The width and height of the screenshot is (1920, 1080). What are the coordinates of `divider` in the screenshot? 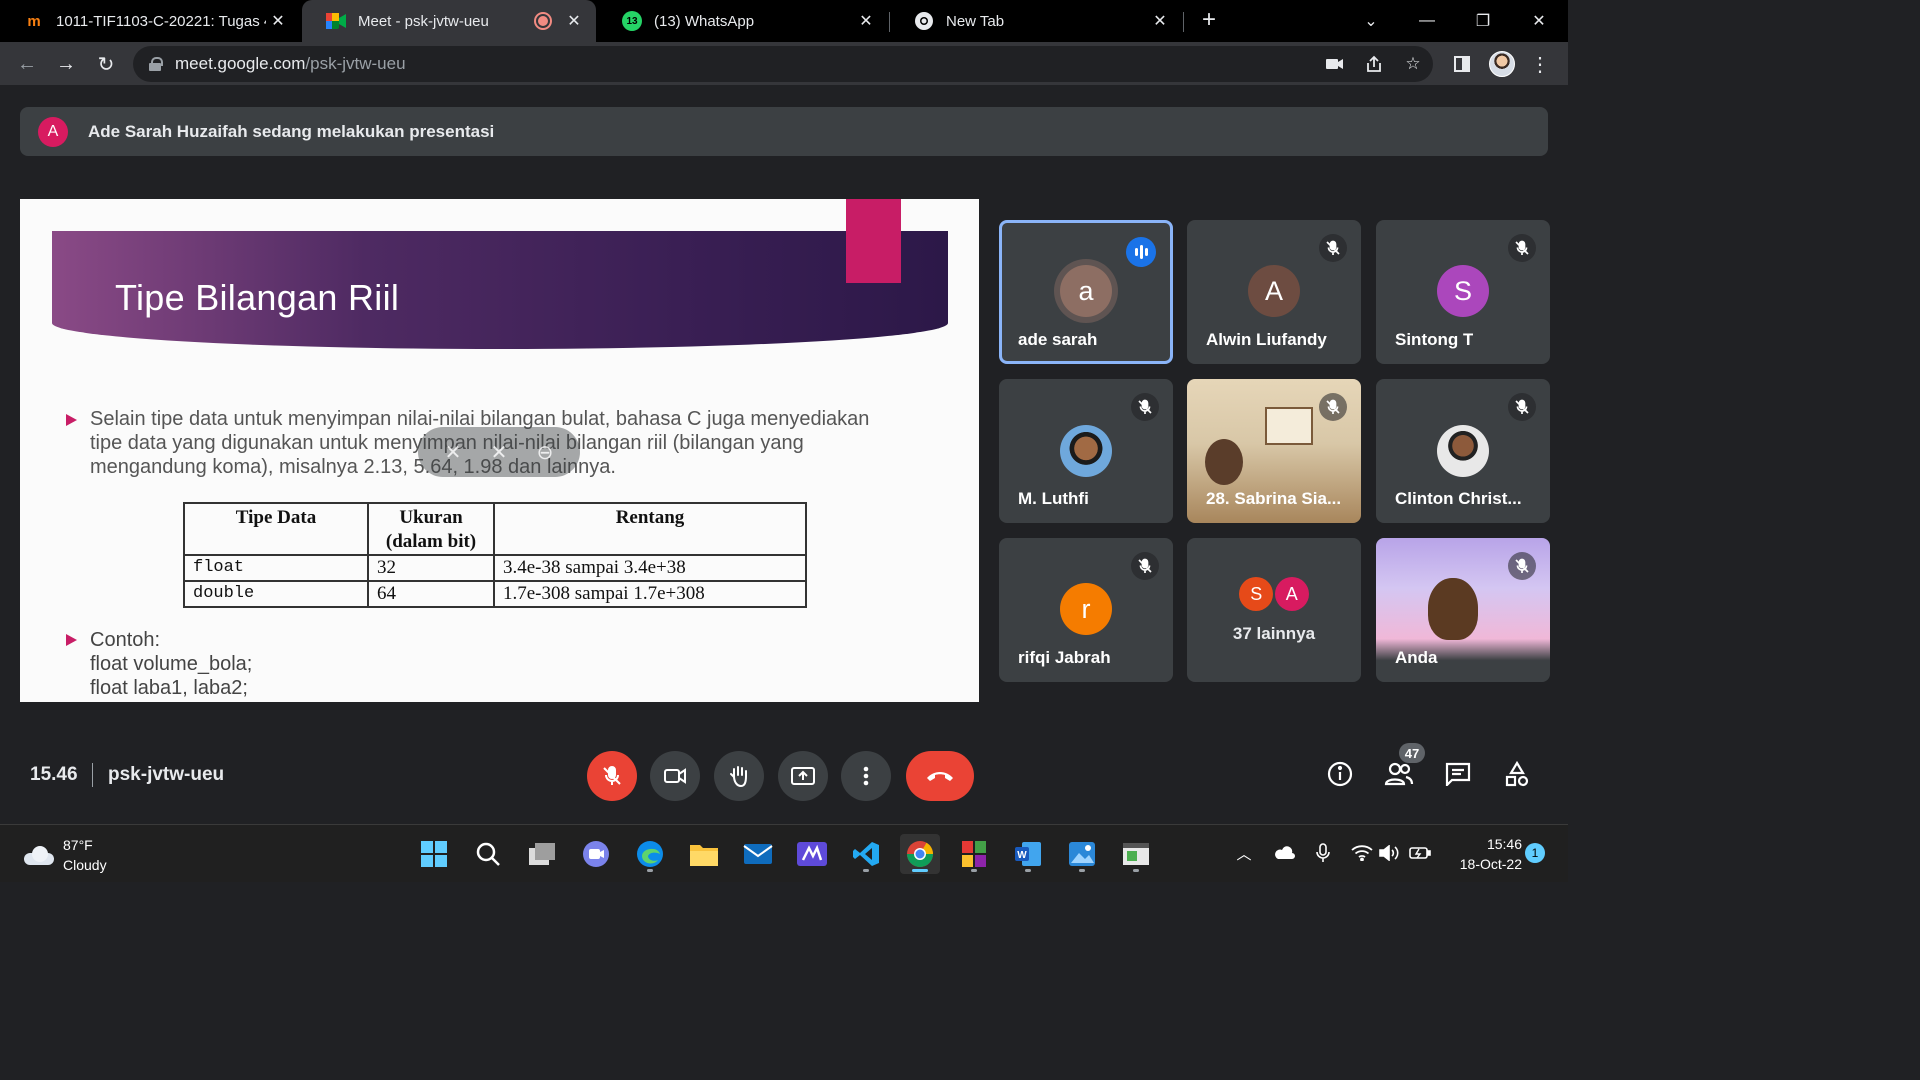 It's located at (92, 775).